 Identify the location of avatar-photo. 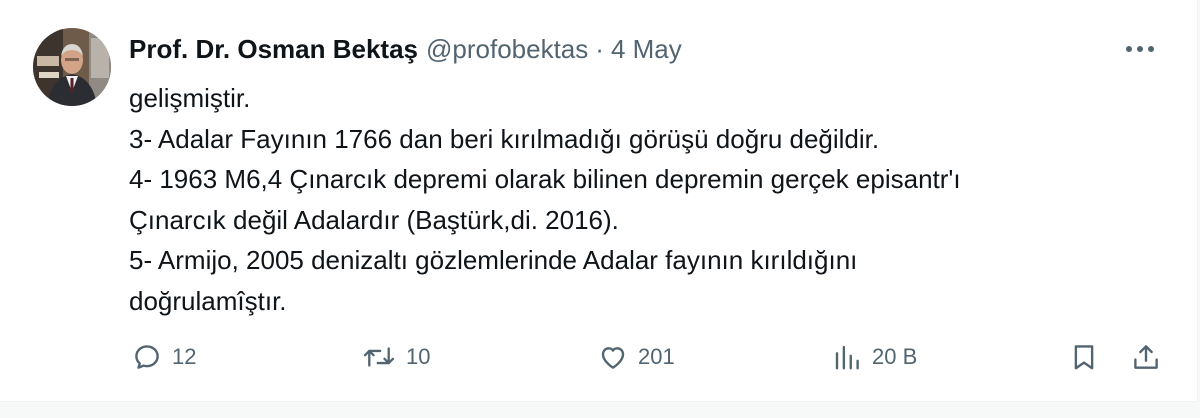
(72, 67).